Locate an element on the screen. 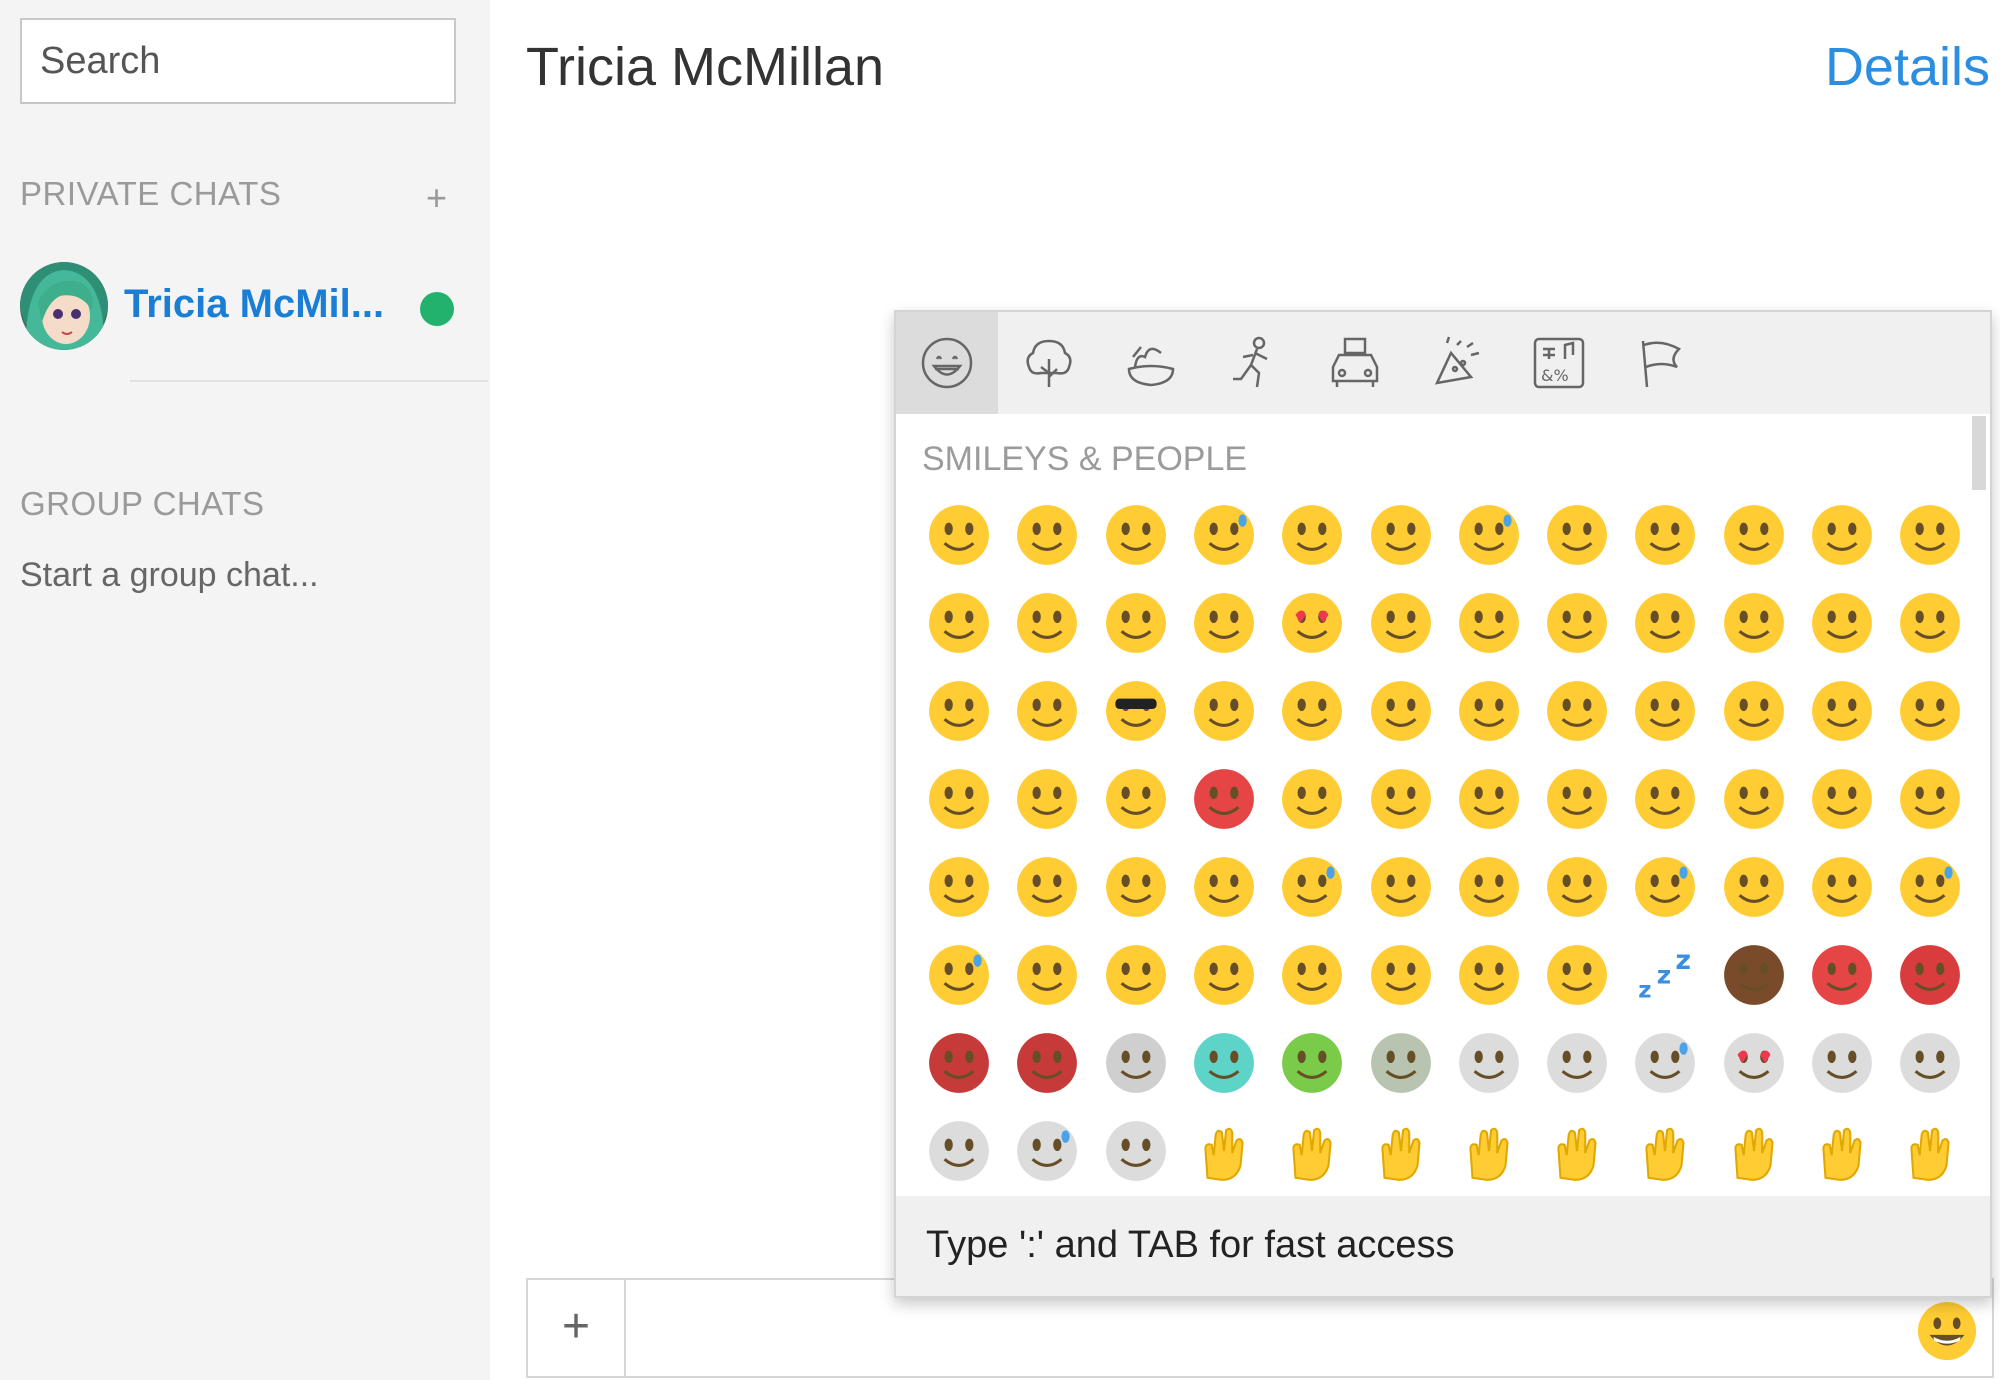 The width and height of the screenshot is (2000, 1380). smiling-cat-with-heart-eyes-icon is located at coordinates (1754, 1063).